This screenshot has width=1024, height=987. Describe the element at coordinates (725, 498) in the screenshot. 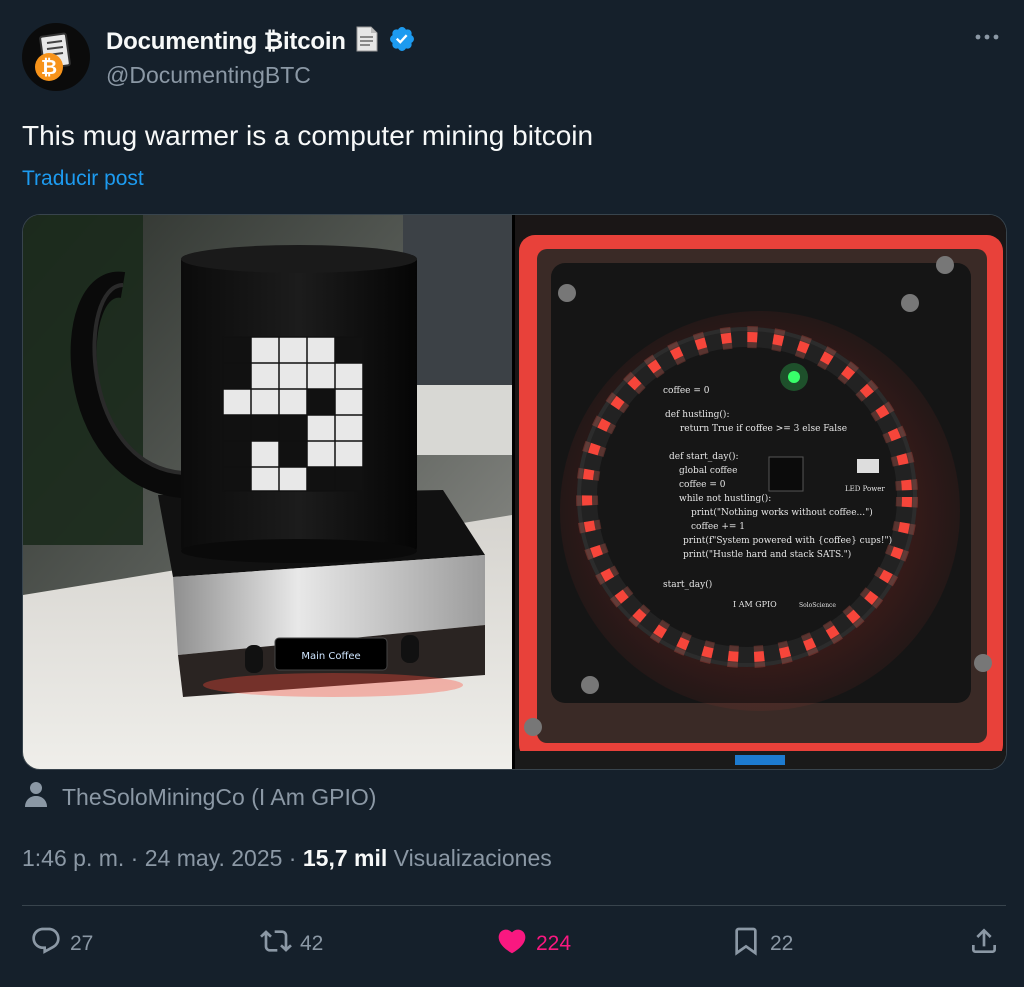

I see `pcb-code-line: while not hustling():` at that location.